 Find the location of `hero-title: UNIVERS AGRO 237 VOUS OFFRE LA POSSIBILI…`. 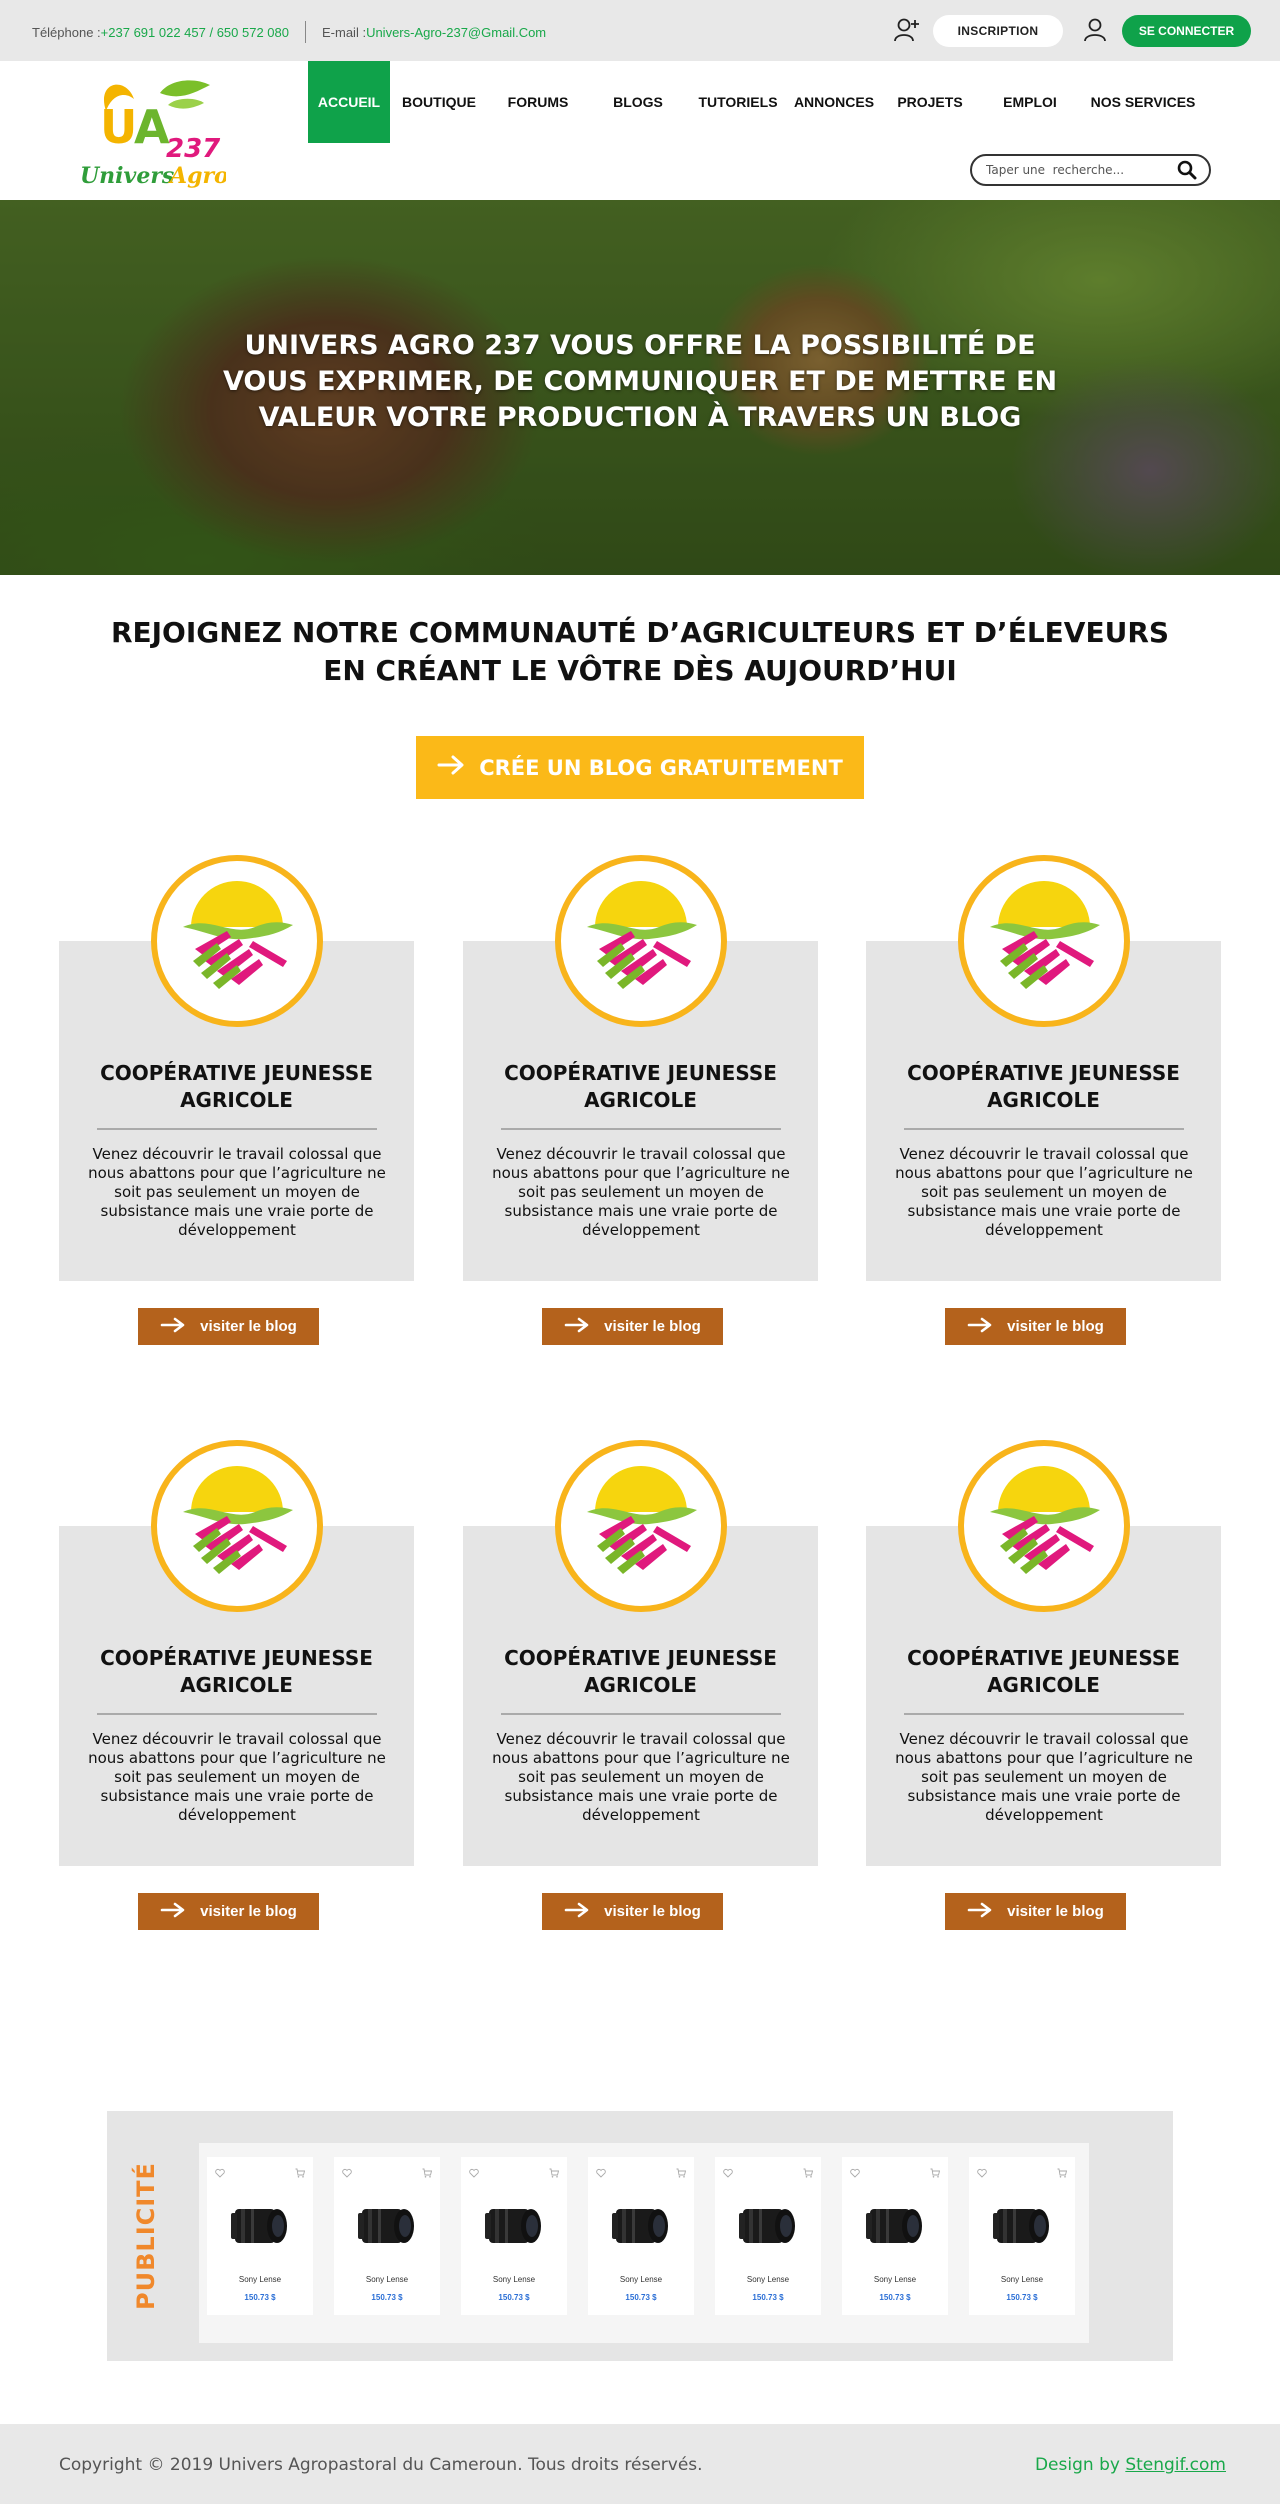

hero-title: UNIVERS AGRO 237 VOUS OFFRE LA POSSIBILI… is located at coordinates (640, 381).